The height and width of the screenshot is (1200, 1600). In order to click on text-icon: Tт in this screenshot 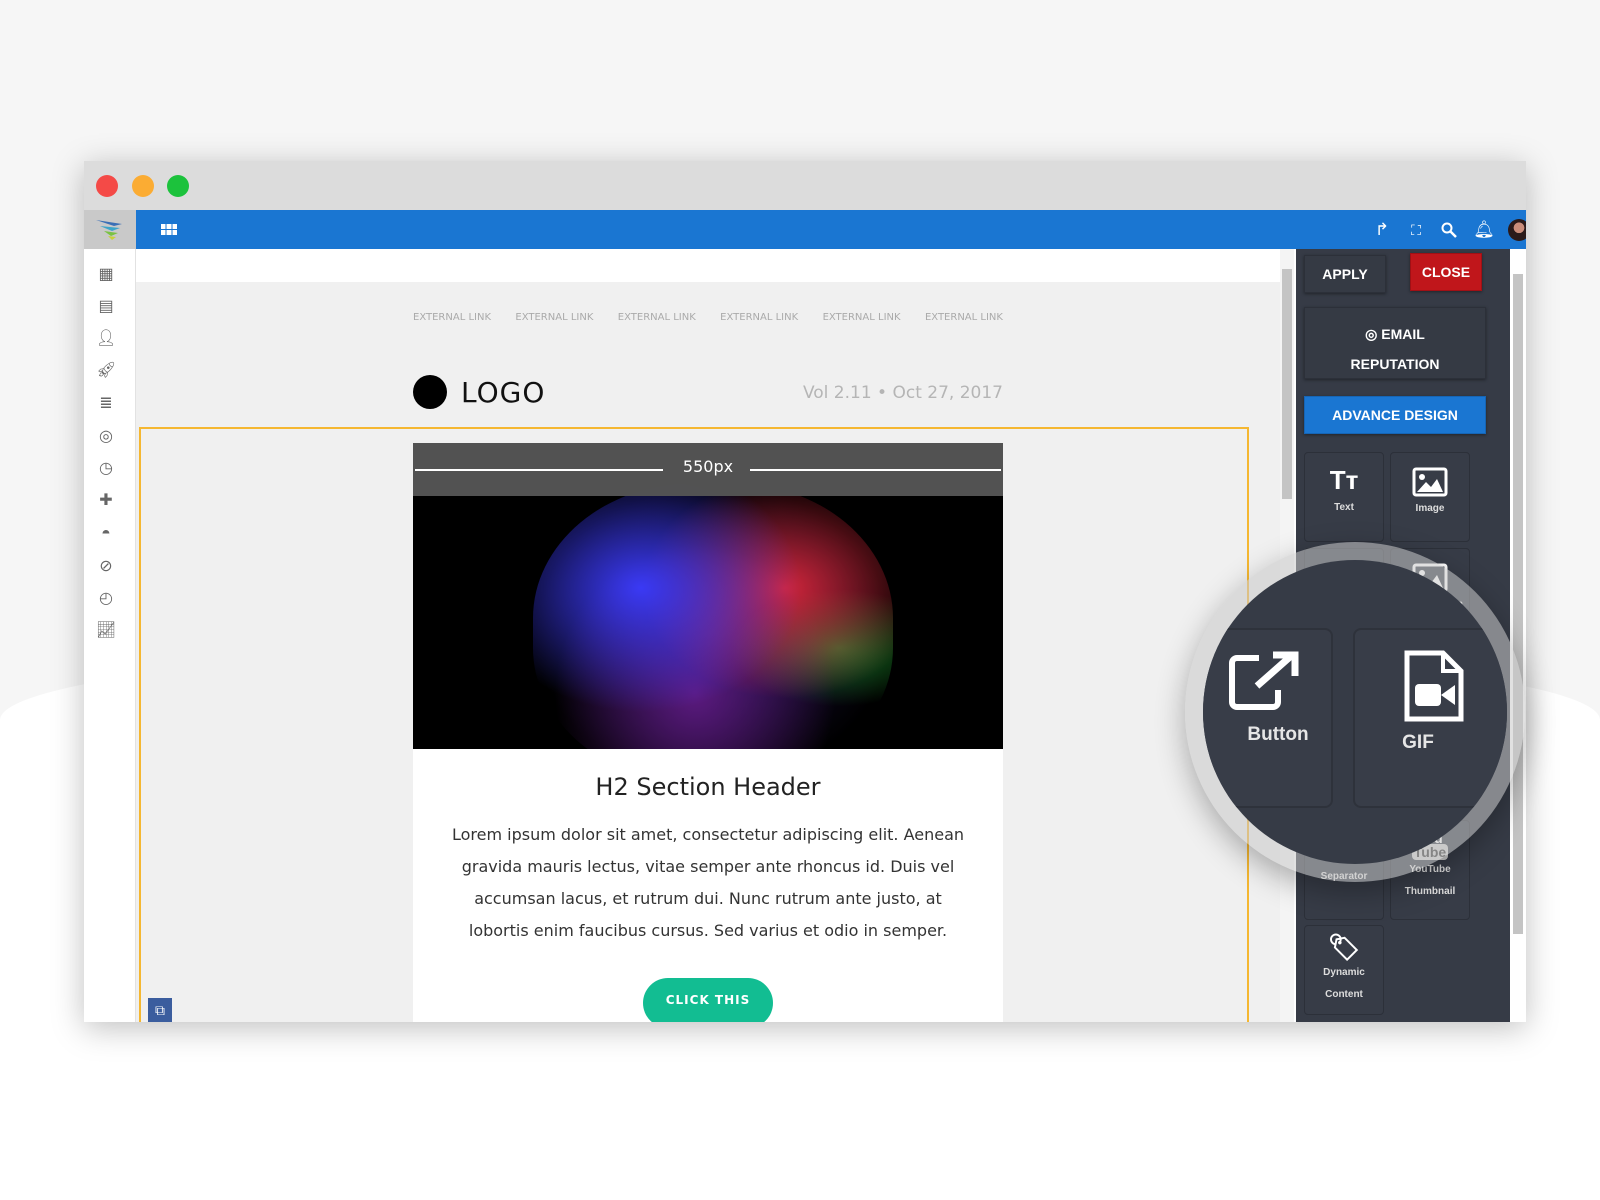, I will do `click(1344, 480)`.